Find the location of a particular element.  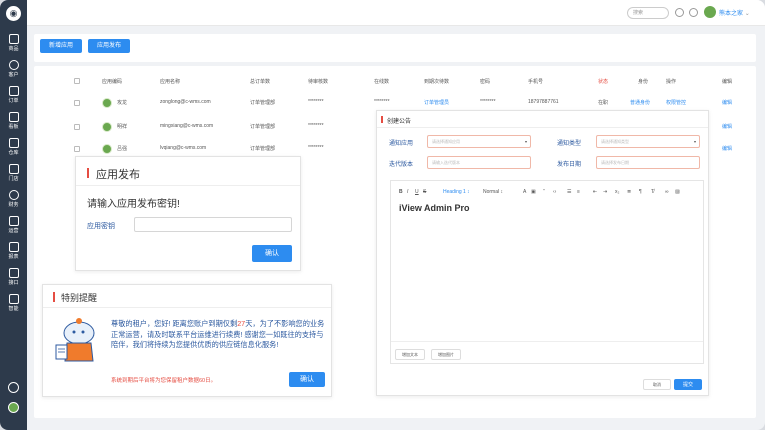

col-header: 密码 is located at coordinates (485, 82).